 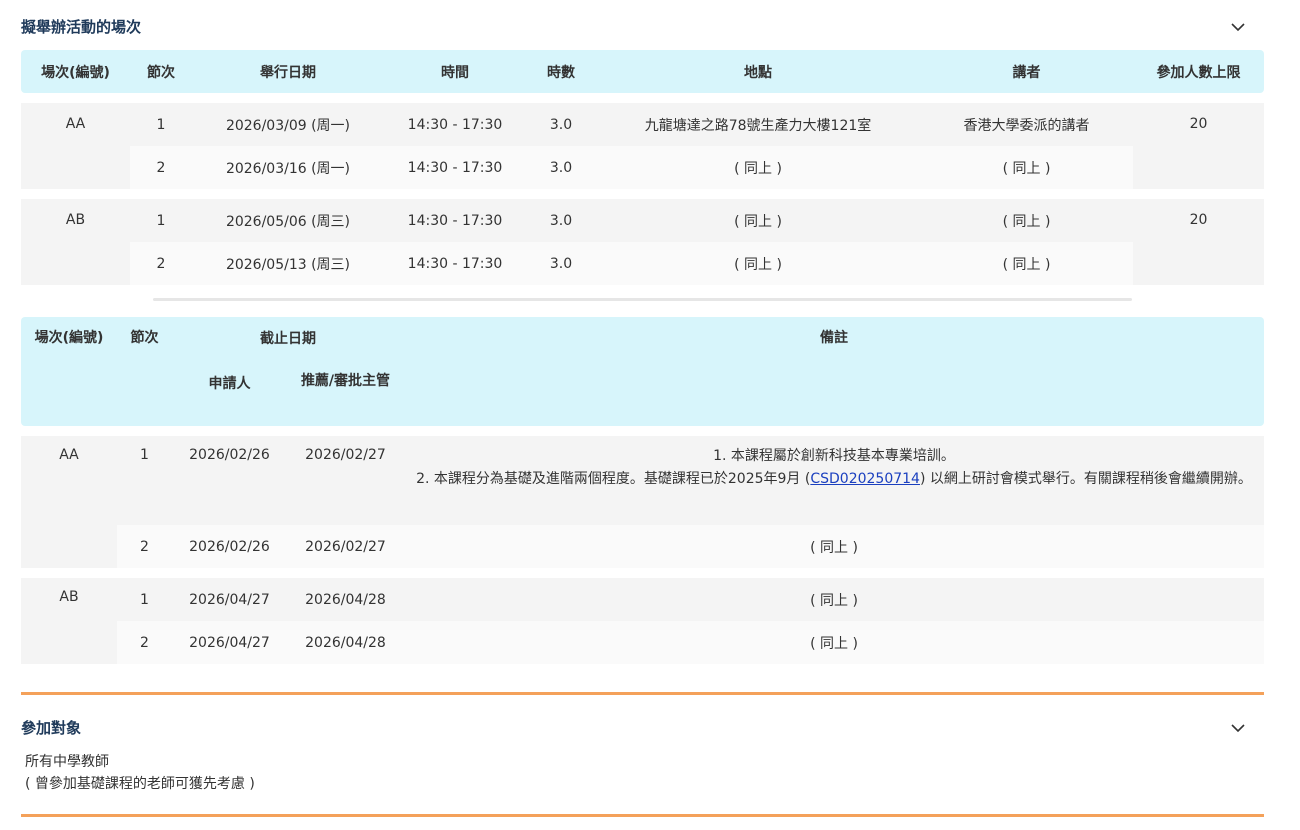 What do you see at coordinates (865, 479) in the screenshot?
I see `course-code-link: CSD020250714` at bounding box center [865, 479].